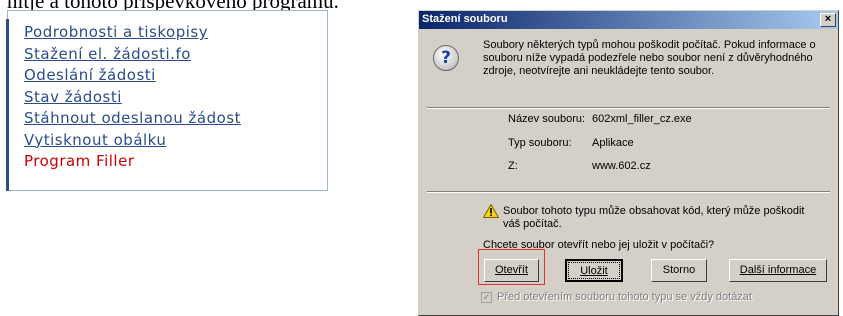 The width and height of the screenshot is (843, 316). What do you see at coordinates (778, 270) in the screenshot?
I see `more-info-button: Další informace` at bounding box center [778, 270].